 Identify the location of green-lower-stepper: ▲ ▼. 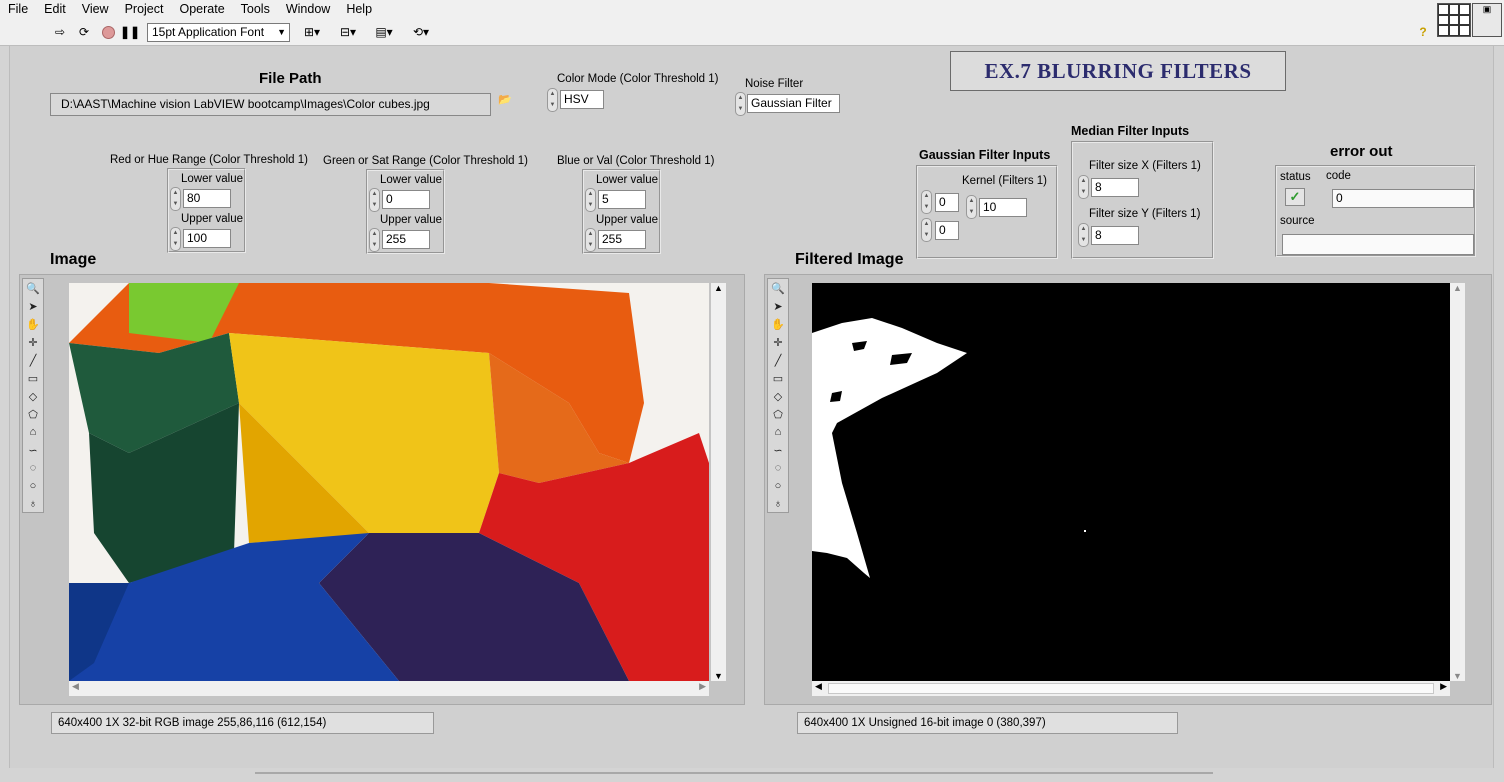
(374, 200).